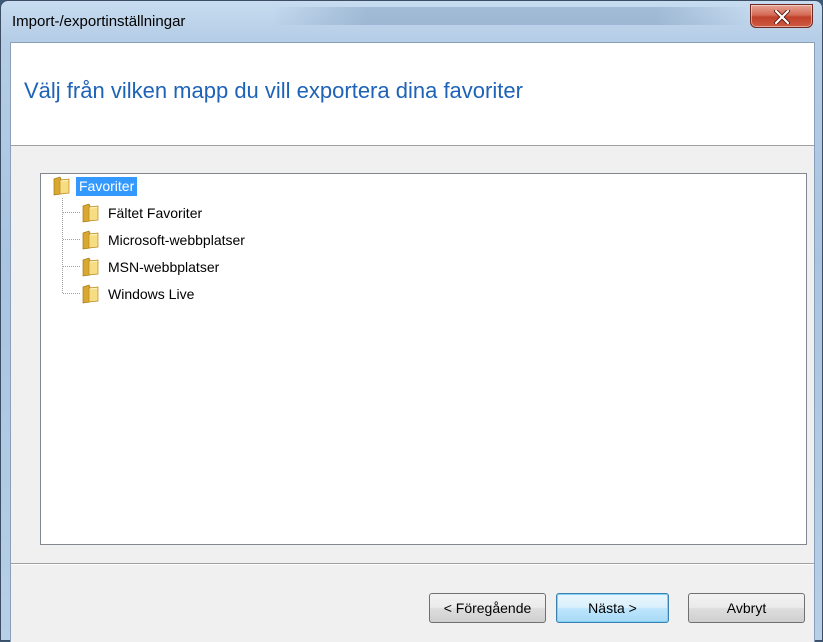 This screenshot has height=642, width=823. I want to click on window-title: Import-/exportinställningar, so click(99, 21).